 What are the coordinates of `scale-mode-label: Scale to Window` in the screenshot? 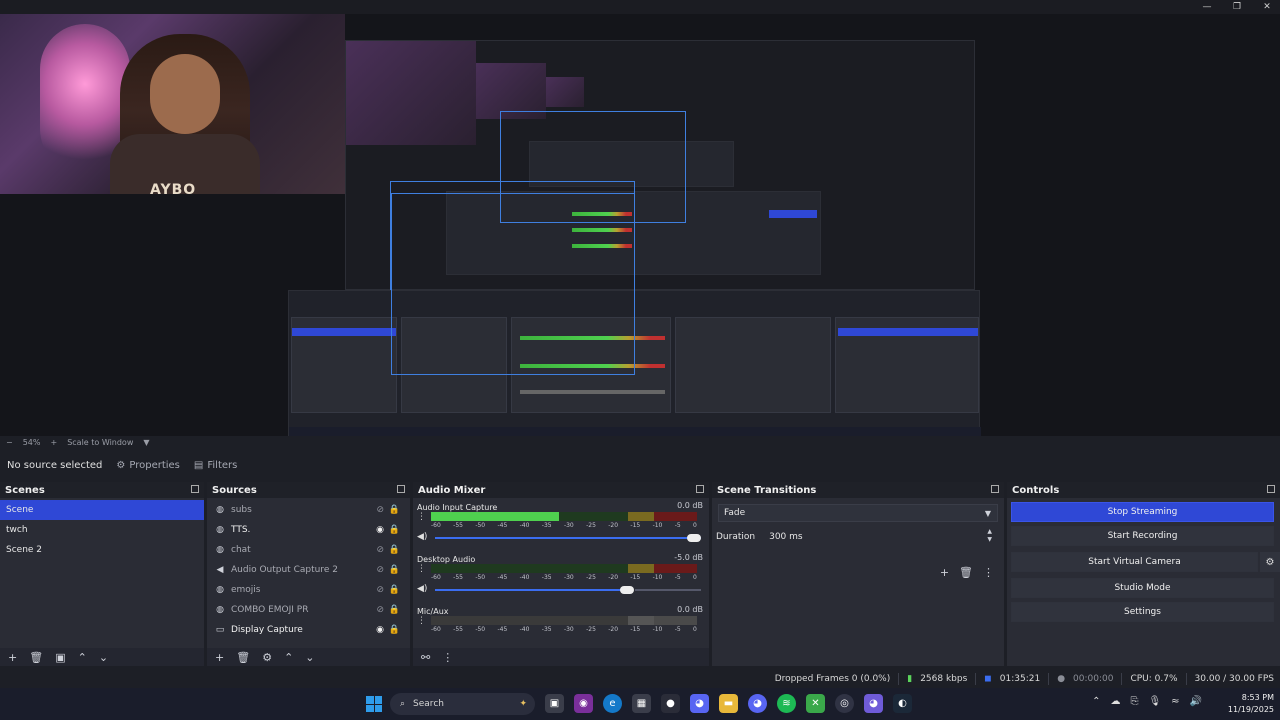 It's located at (100, 442).